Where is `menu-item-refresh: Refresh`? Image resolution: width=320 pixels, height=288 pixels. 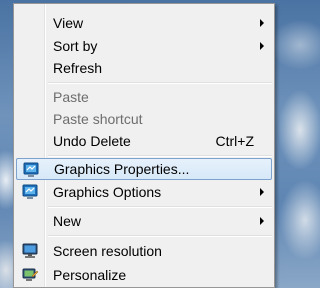 menu-item-refresh: Refresh is located at coordinates (144, 68).